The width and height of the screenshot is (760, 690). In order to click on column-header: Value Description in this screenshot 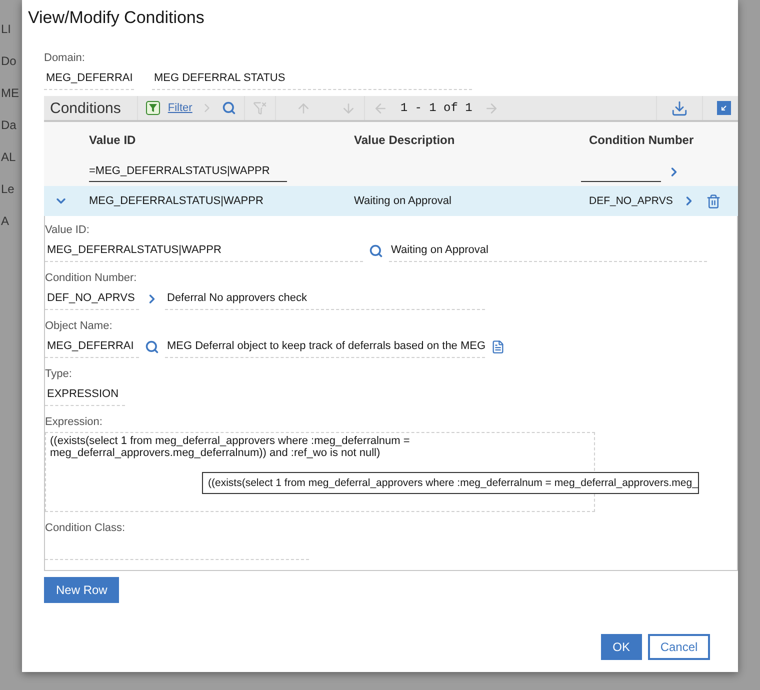, I will do `click(463, 140)`.